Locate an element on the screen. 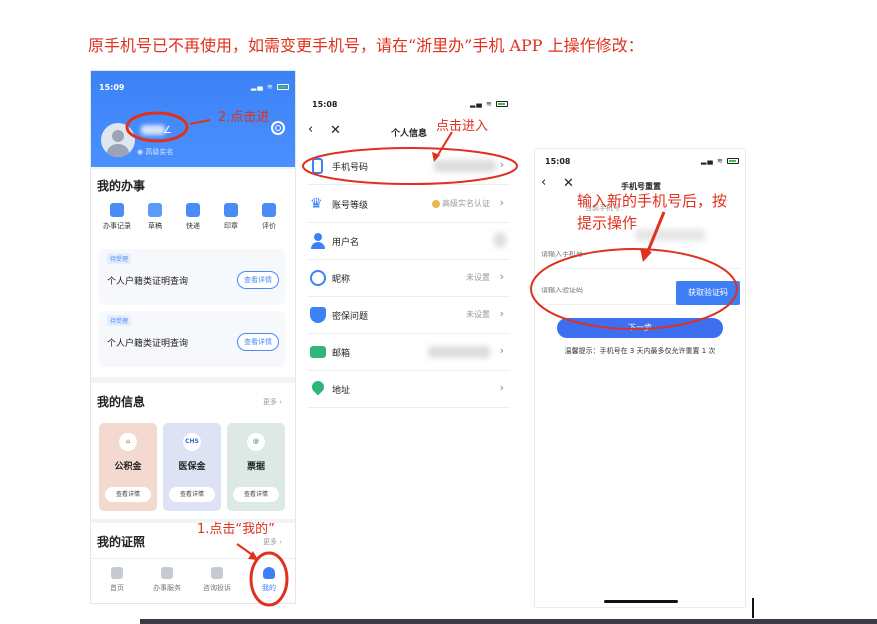  username-redacted is located at coordinates (500, 240).